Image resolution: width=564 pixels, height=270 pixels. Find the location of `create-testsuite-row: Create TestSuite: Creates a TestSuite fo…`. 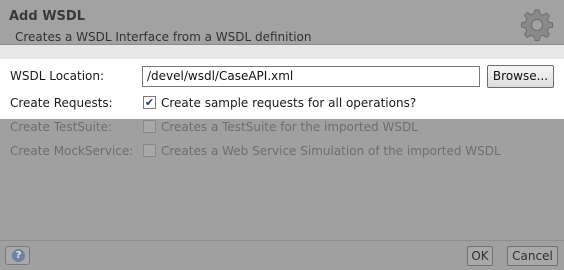

create-testsuite-row: Create TestSuite: Creates a TestSuite fo… is located at coordinates (282, 128).